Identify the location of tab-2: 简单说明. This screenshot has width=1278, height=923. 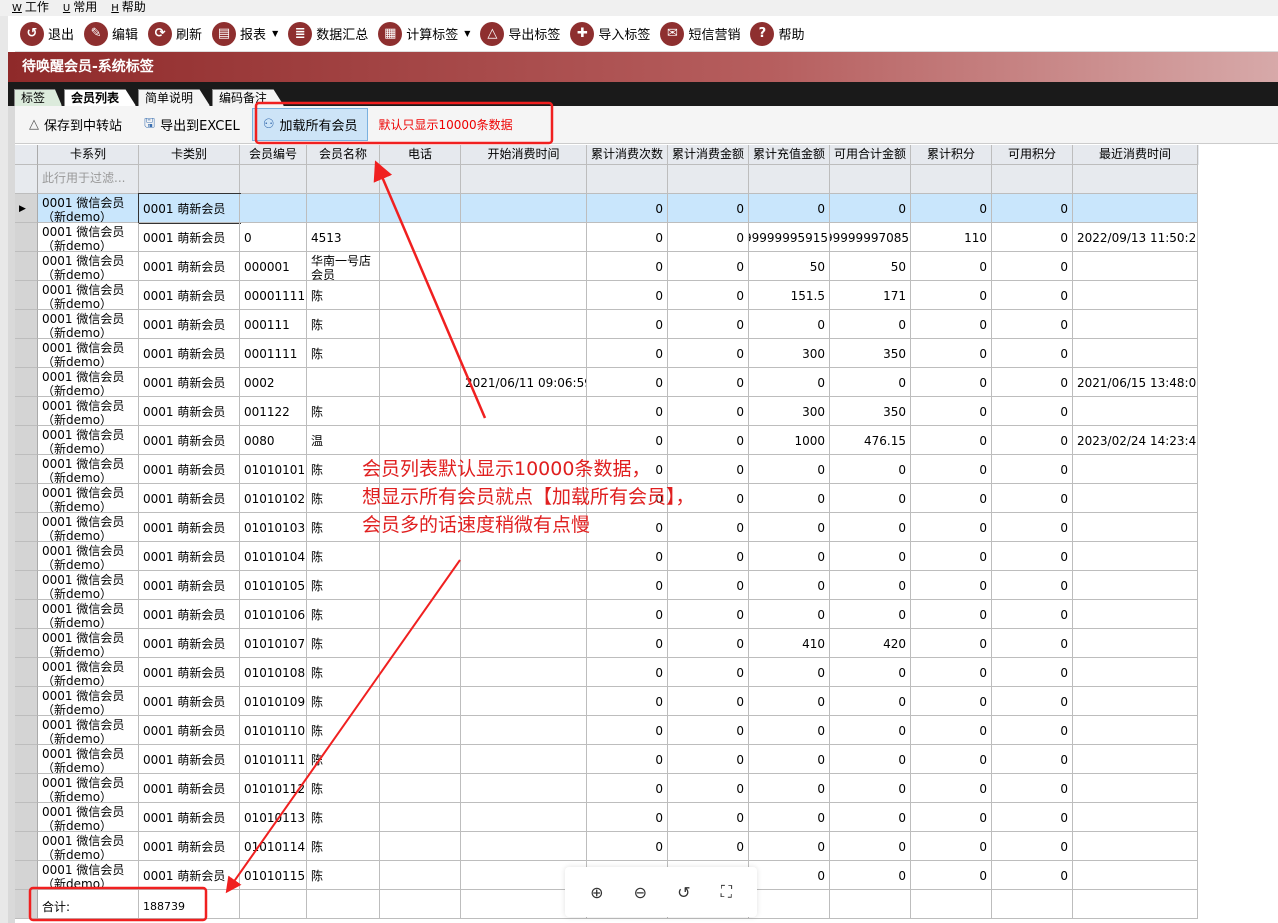
(174, 97).